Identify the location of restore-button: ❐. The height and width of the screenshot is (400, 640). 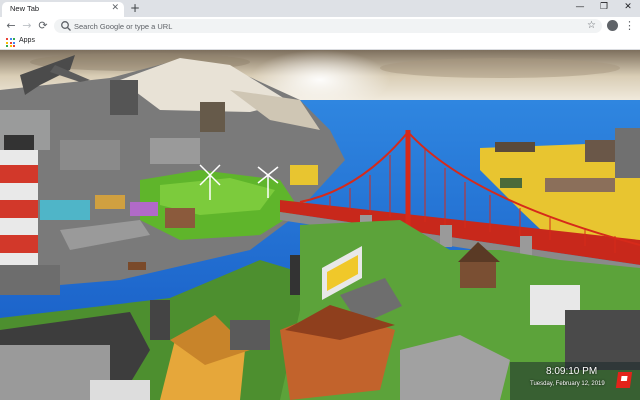
(604, 7).